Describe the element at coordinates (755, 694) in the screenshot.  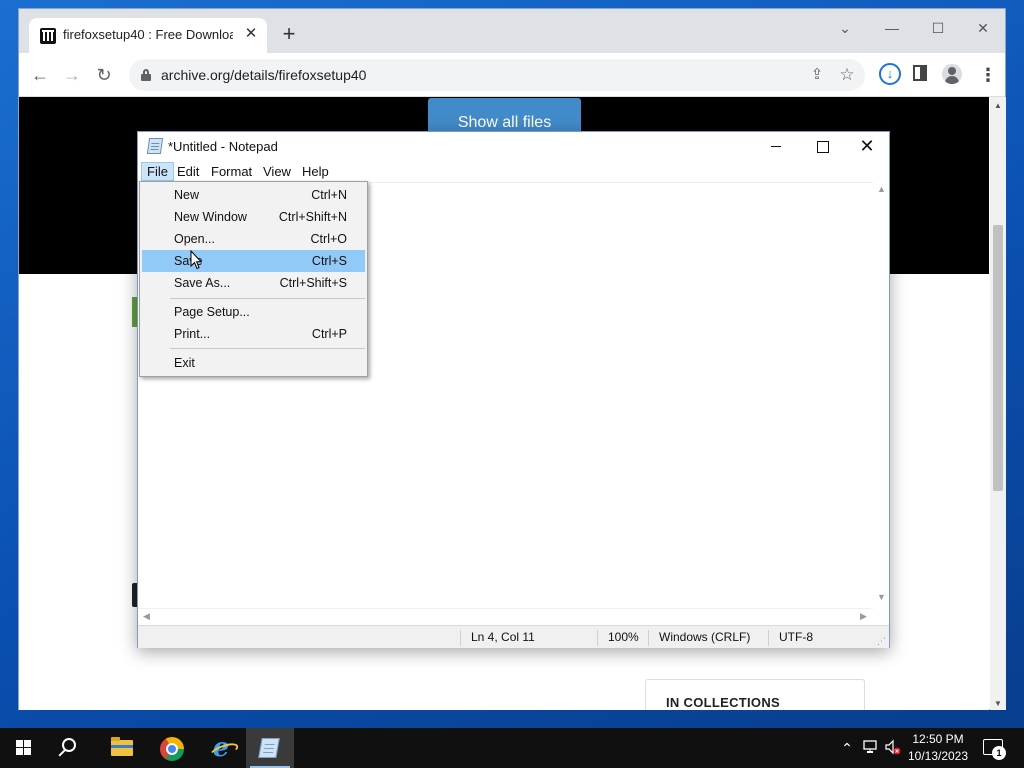
I see `collections-panel: IN COLLECTIONS` at that location.